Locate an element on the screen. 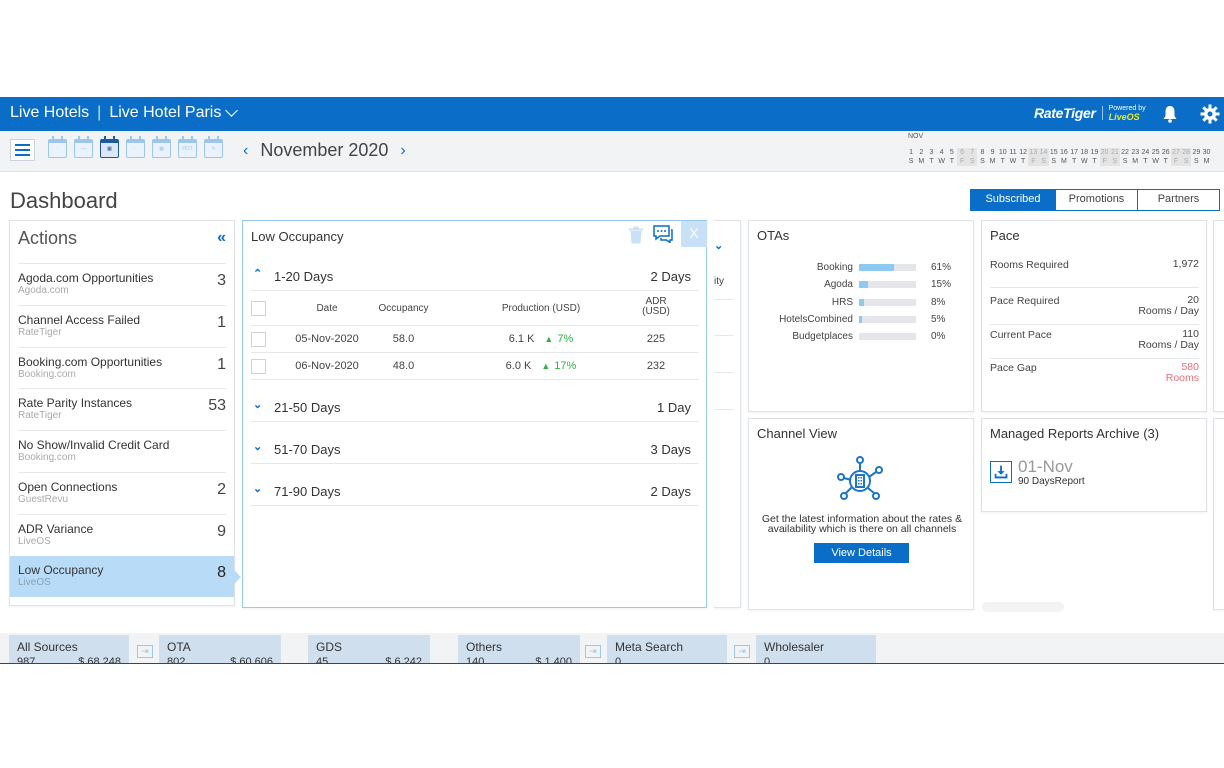 This screenshot has height=768, width=1224. mini-calendar-day: 9M is located at coordinates (993, 157).